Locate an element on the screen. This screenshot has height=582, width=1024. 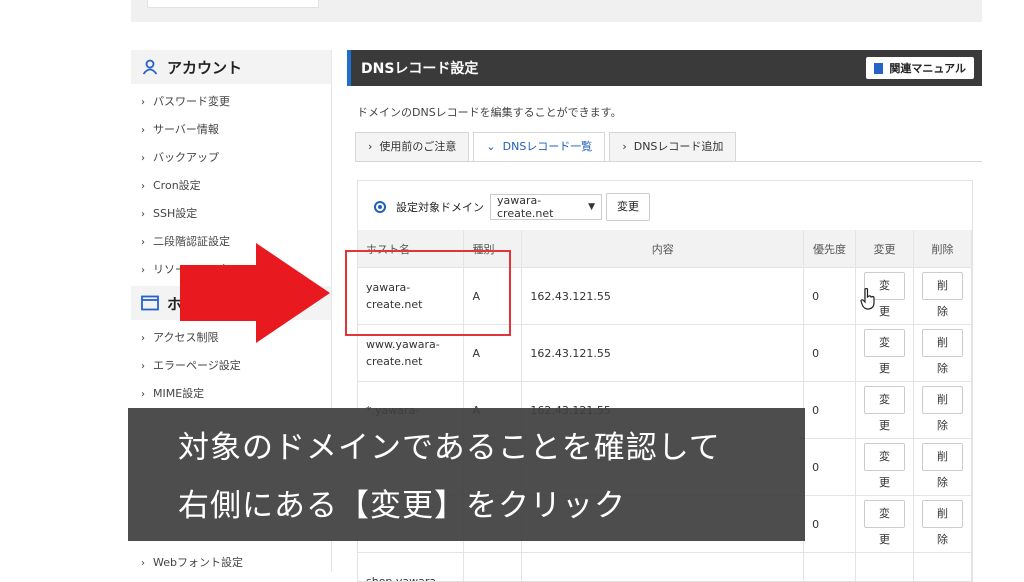
sidebar-item-label: Cron設定 is located at coordinates (177, 185).